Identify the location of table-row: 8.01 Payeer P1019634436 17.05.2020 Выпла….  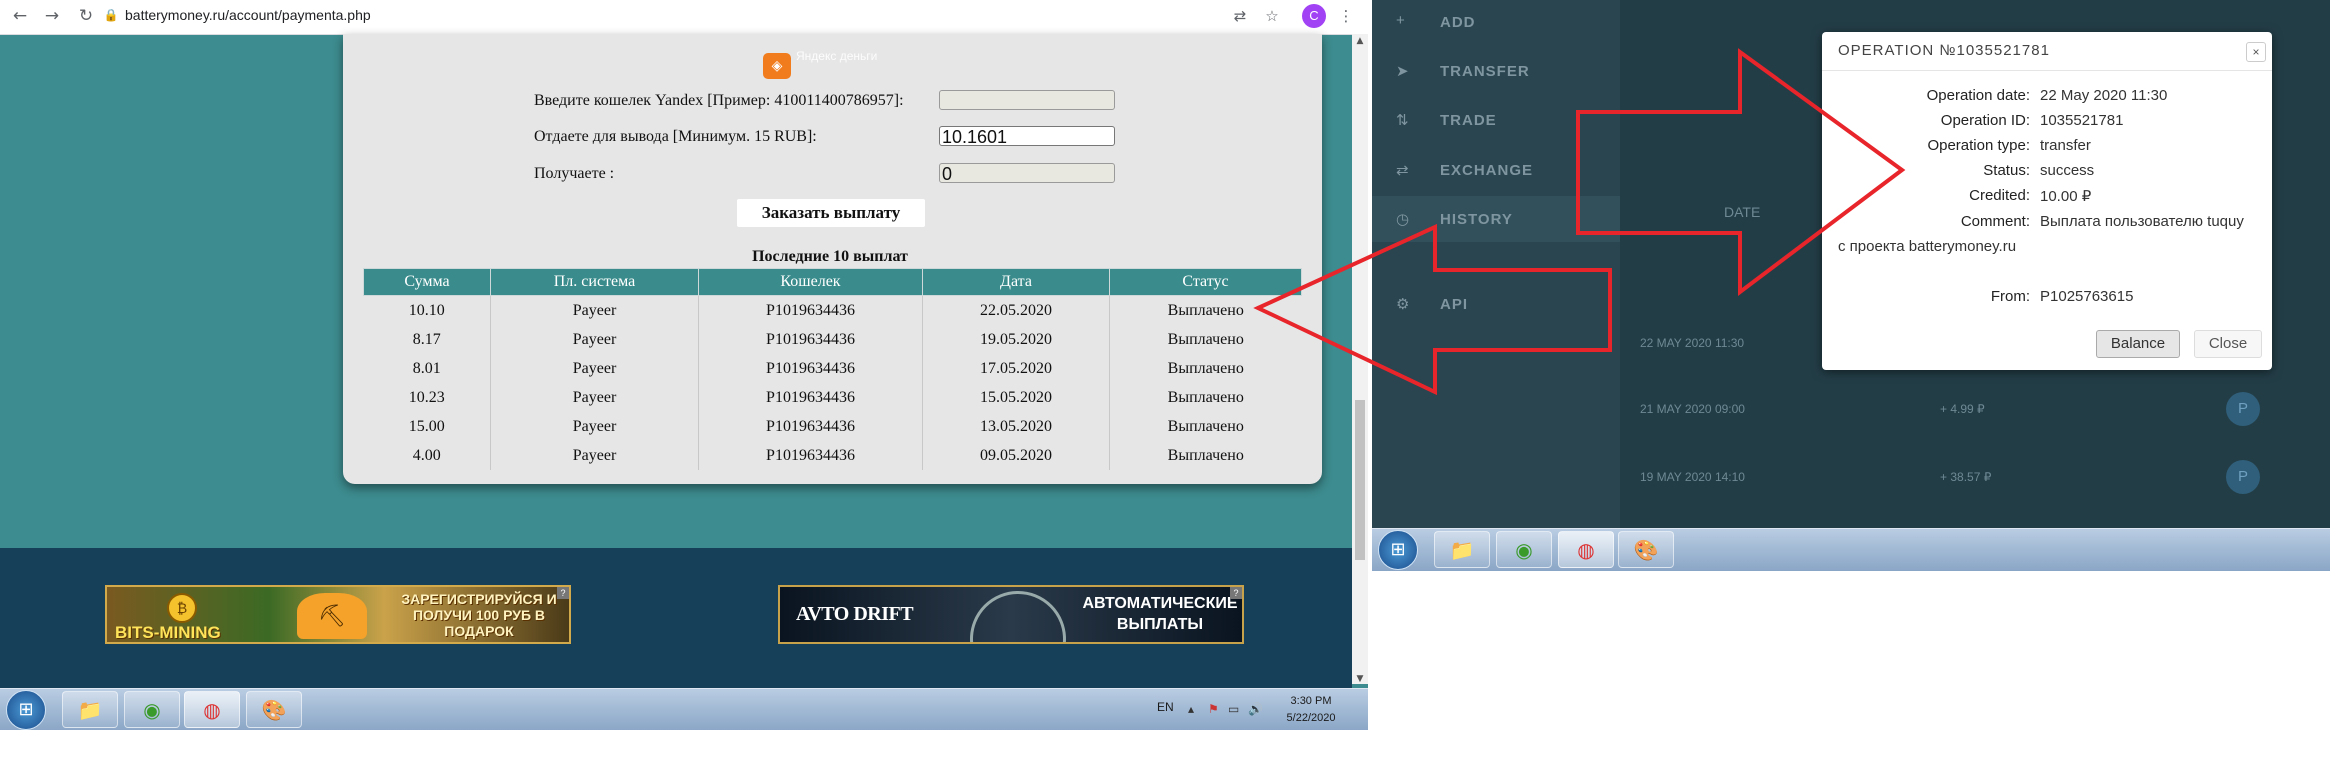
(832, 368).